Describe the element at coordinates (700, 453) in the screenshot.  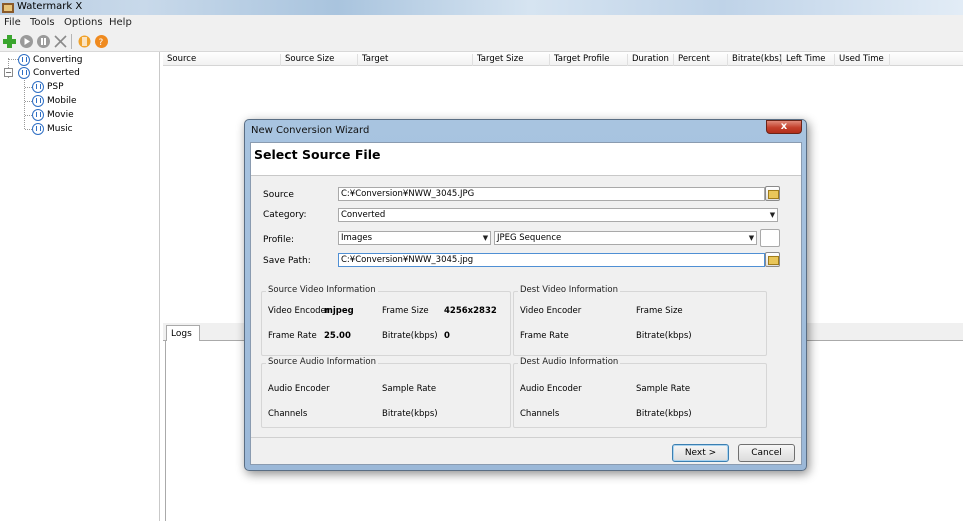
I see `next-button: Next >` at that location.